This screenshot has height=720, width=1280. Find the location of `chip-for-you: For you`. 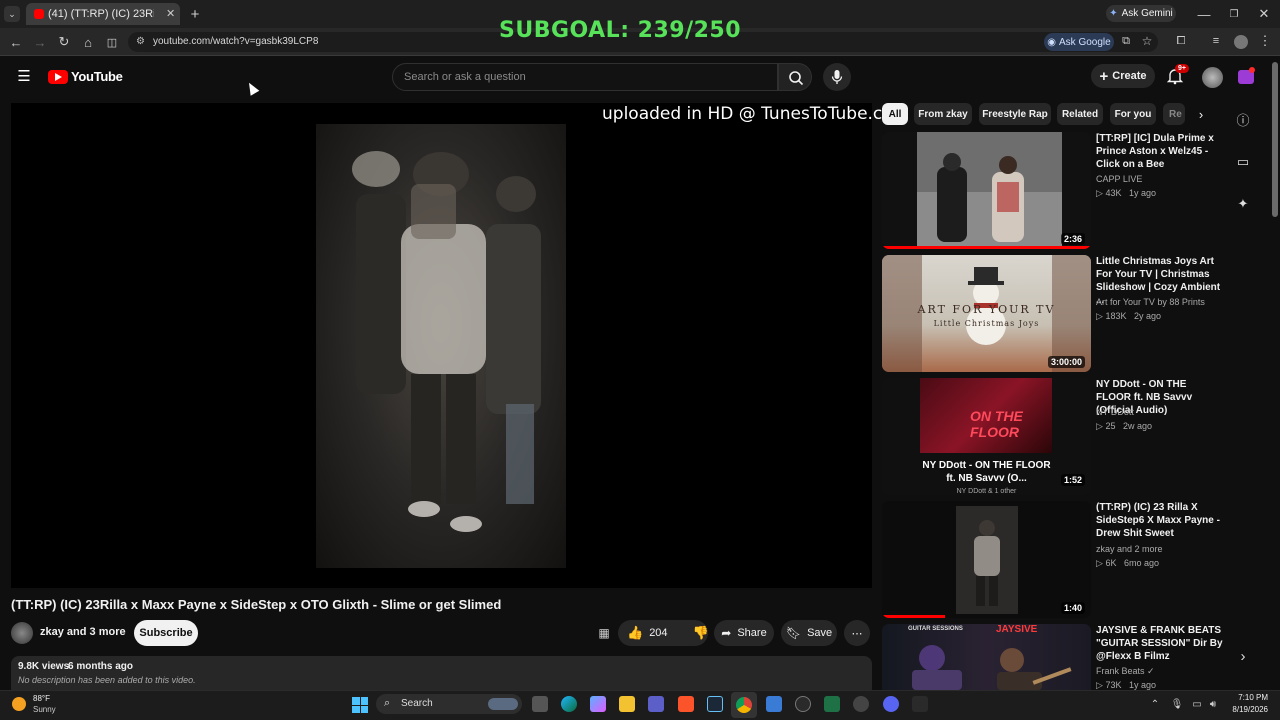

chip-for-you: For you is located at coordinates (1133, 114).